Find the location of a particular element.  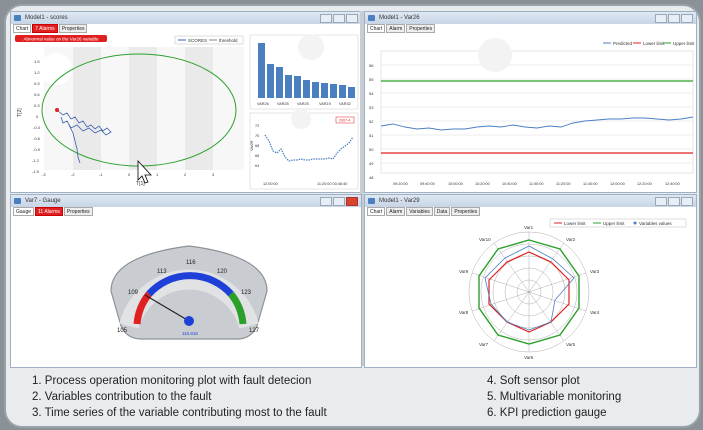

y-tick: 0.6 is located at coordinates (37, 94).